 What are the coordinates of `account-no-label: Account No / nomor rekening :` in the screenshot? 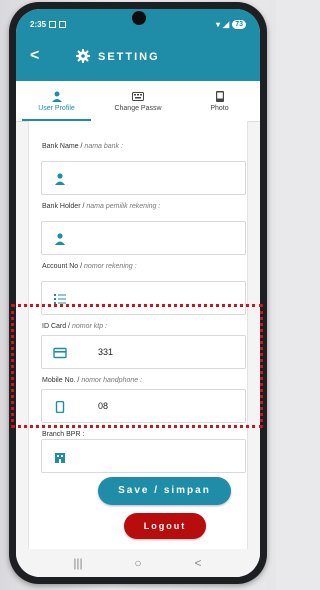 It's located at (89, 266).